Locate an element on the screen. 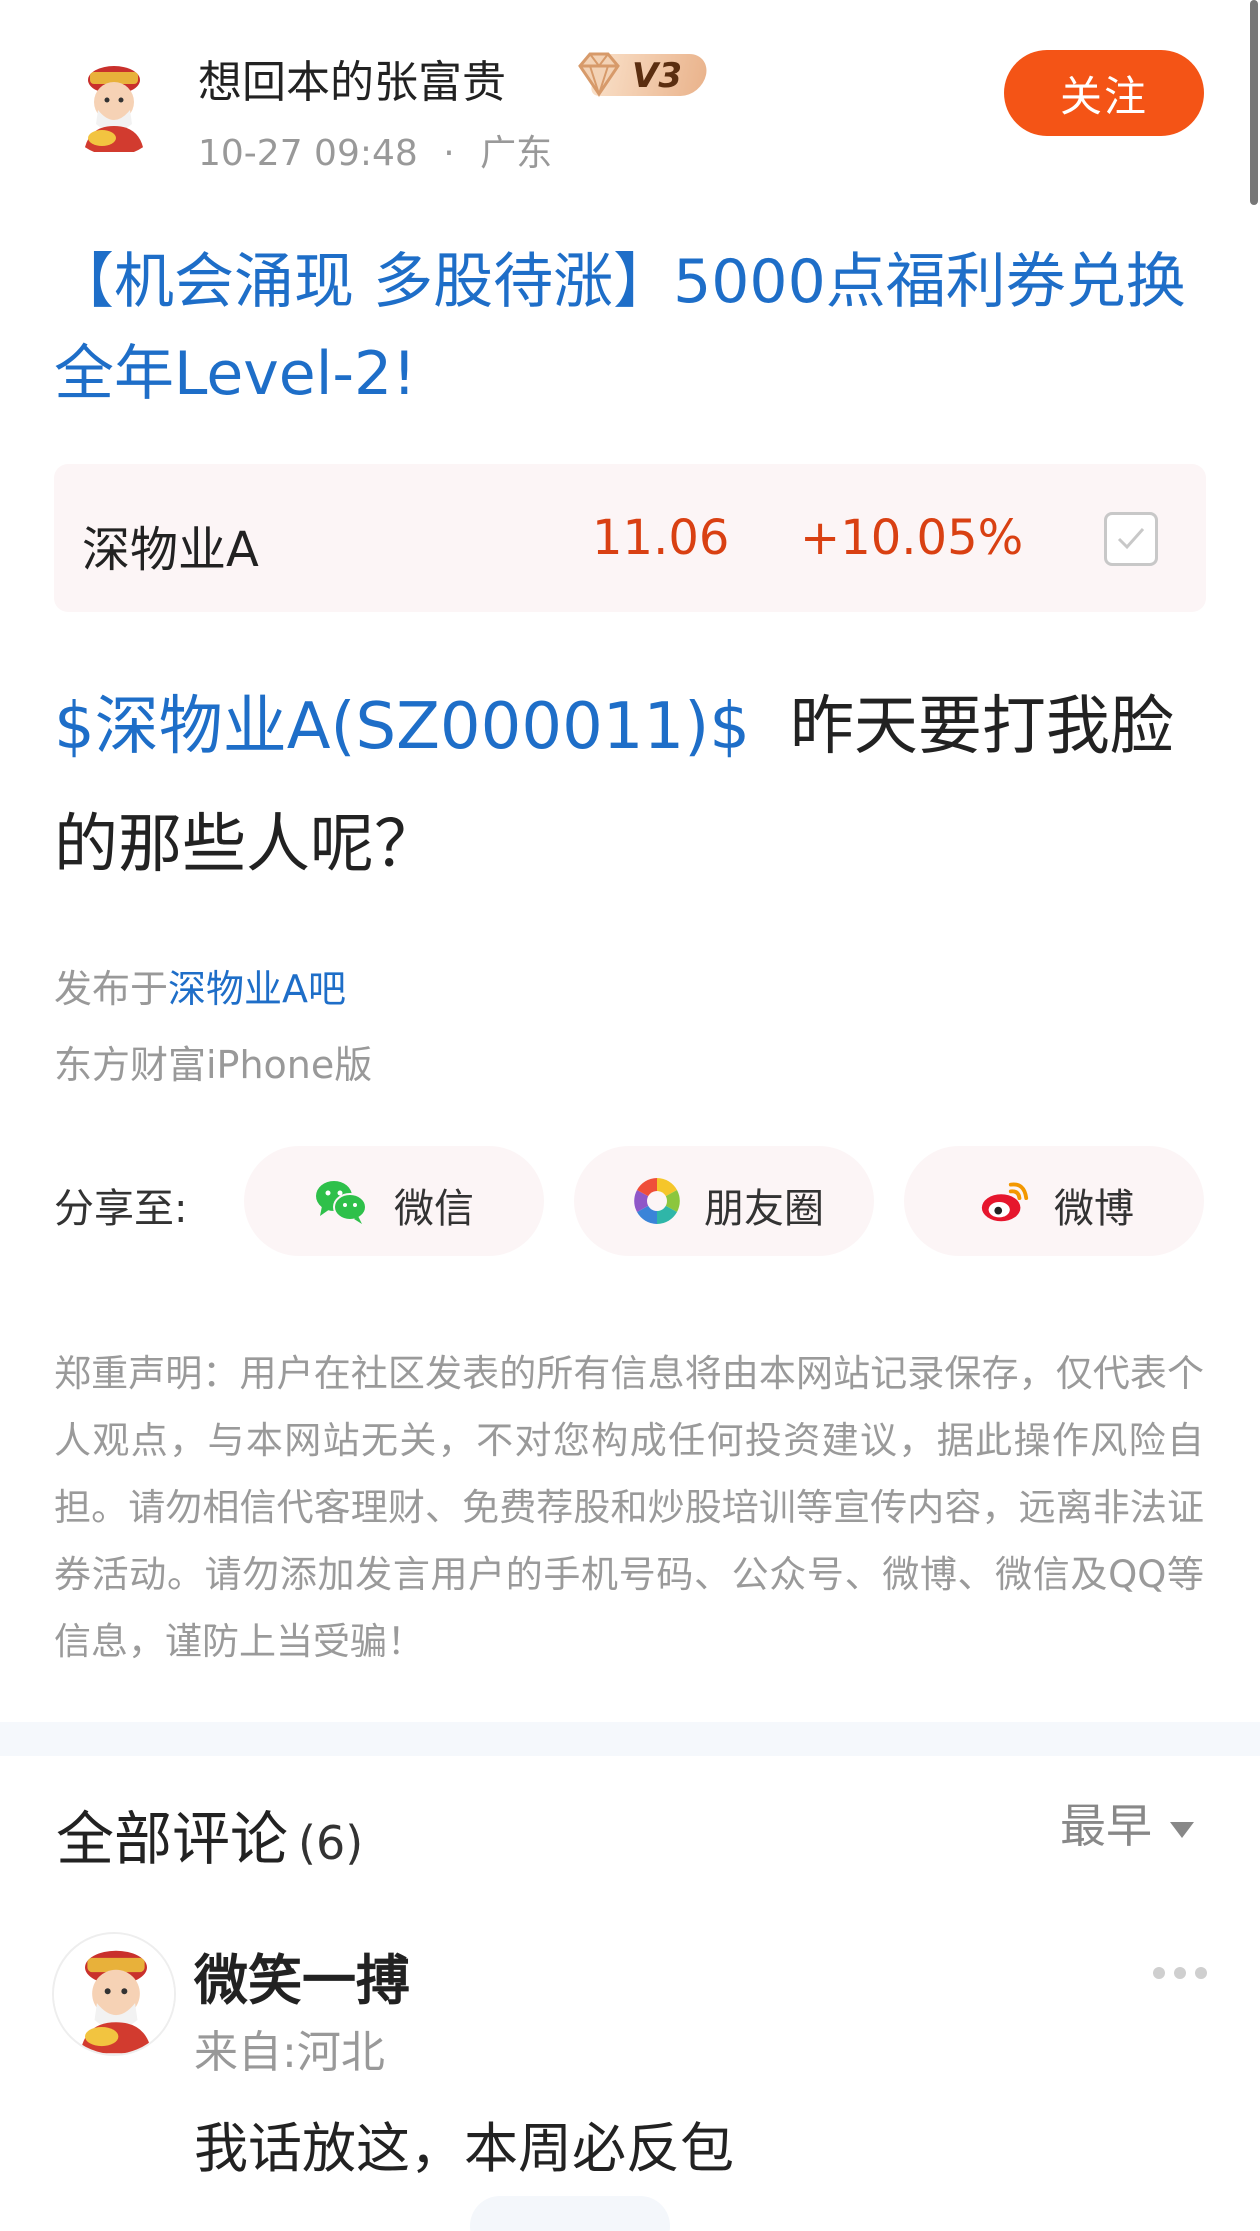  post-meta: 10-27 09:48 · 广东 is located at coordinates (375, 150).